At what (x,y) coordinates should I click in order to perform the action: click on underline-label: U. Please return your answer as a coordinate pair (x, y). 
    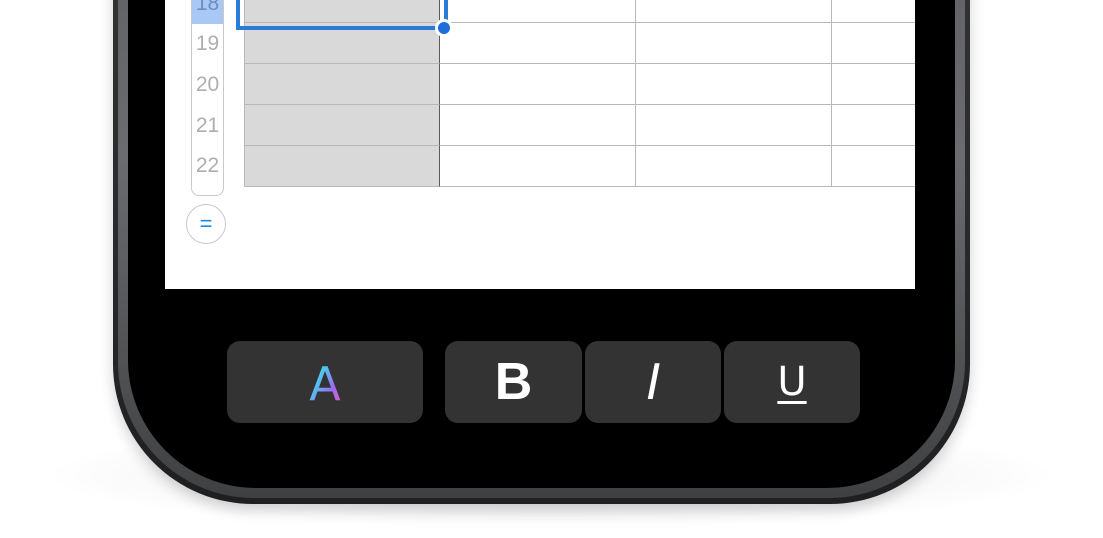
    Looking at the image, I should click on (792, 382).